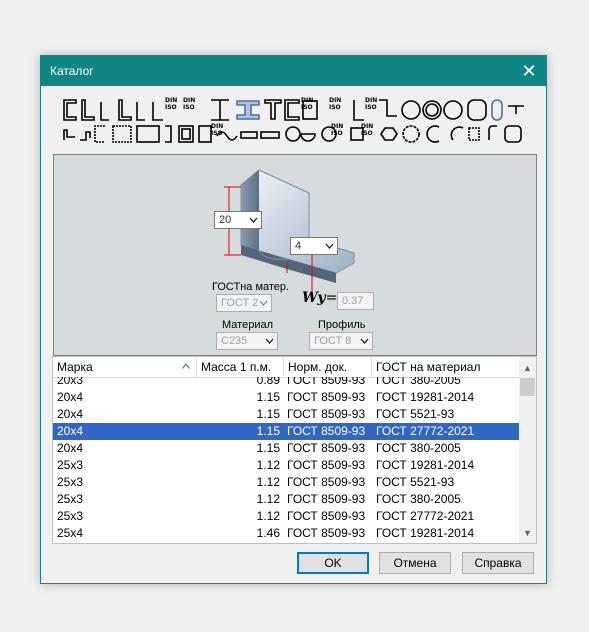 The height and width of the screenshot is (632, 589). I want to click on angle-din-profile-icon, so click(140, 111).